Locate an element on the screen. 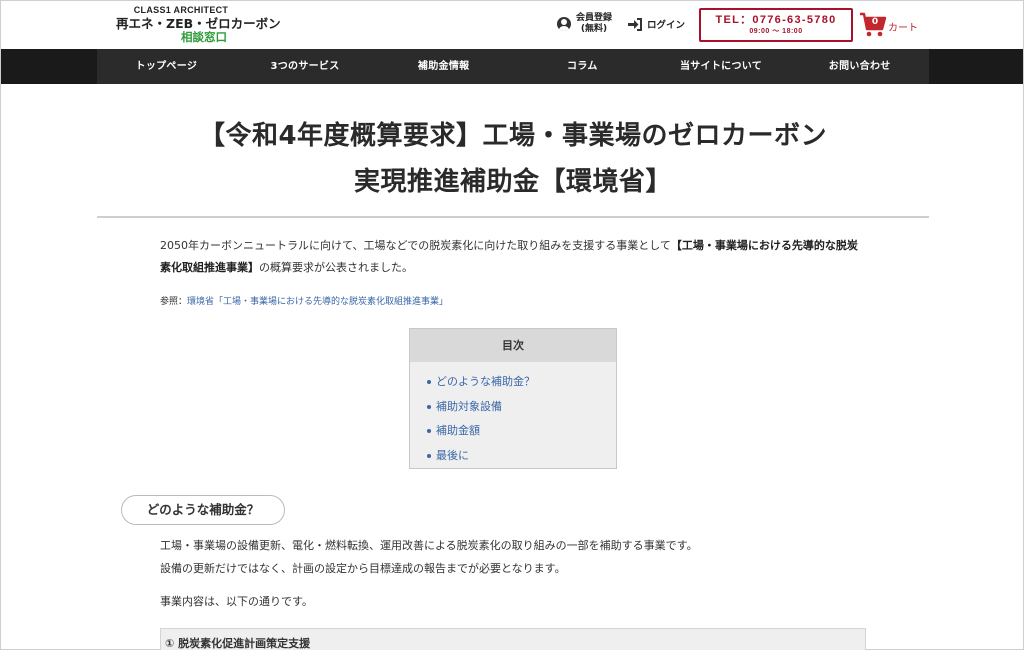  site-logo: CLASS1 ARCHITECT 再エネ・ZEB・ゼロカーボン 相談窓口 is located at coordinates (211, 26).